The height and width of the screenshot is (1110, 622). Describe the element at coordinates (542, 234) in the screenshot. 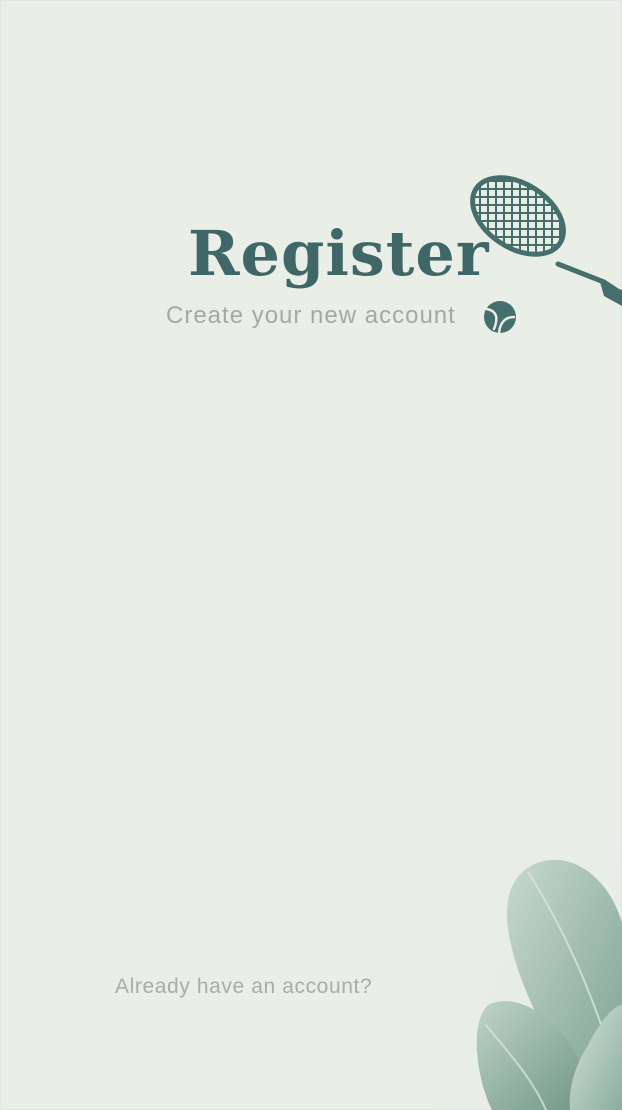

I see `tennis-racket-icon` at that location.